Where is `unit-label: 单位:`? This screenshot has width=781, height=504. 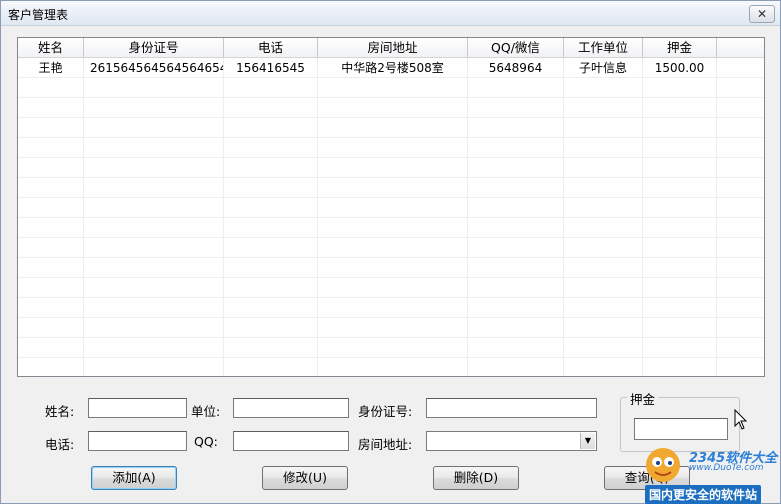
unit-label: 单位: is located at coordinates (206, 411).